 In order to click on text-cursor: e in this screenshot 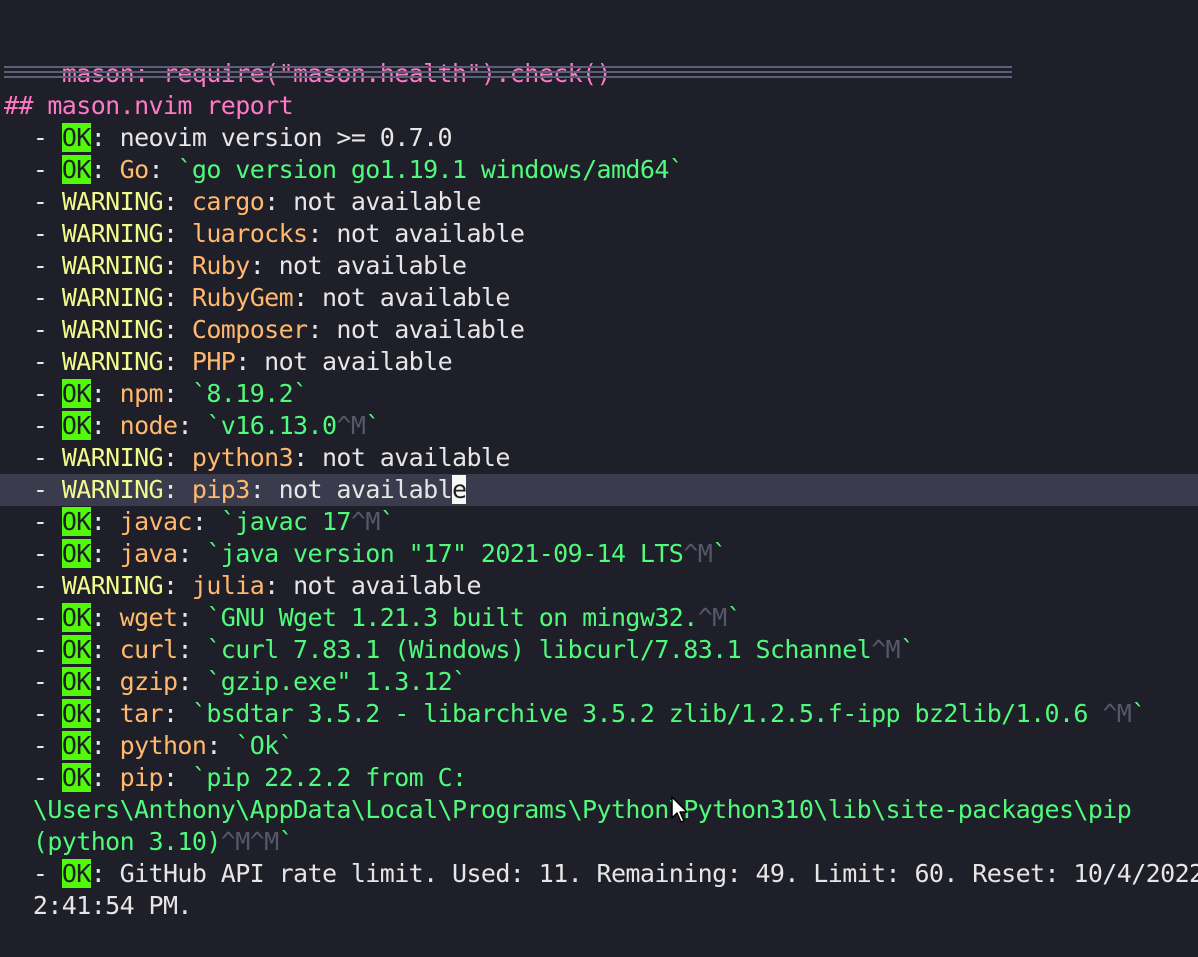, I will do `click(459, 489)`.